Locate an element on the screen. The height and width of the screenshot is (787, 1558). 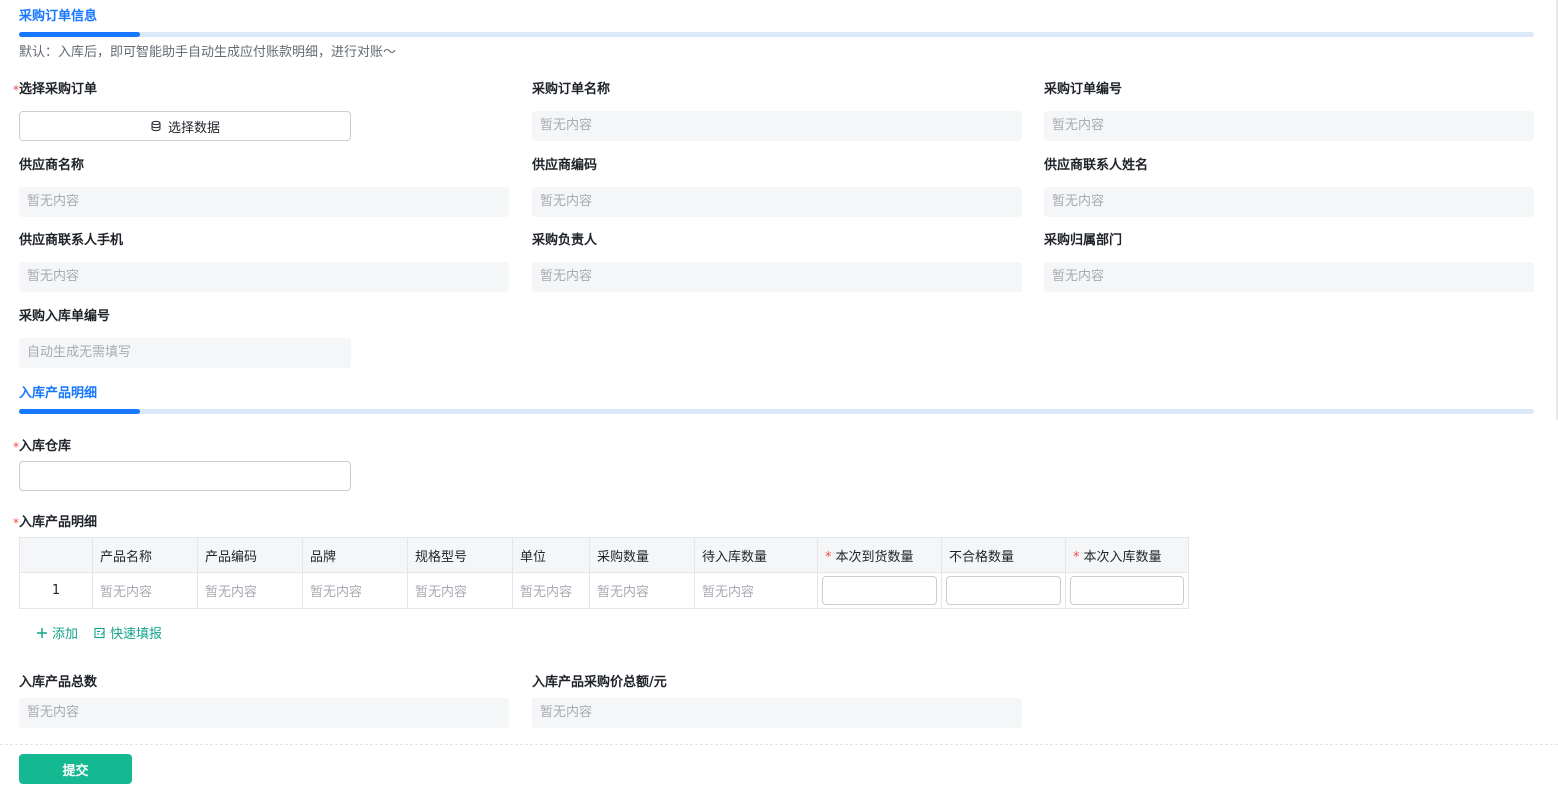
field-label: 采购归属部门 is located at coordinates (1083, 240).